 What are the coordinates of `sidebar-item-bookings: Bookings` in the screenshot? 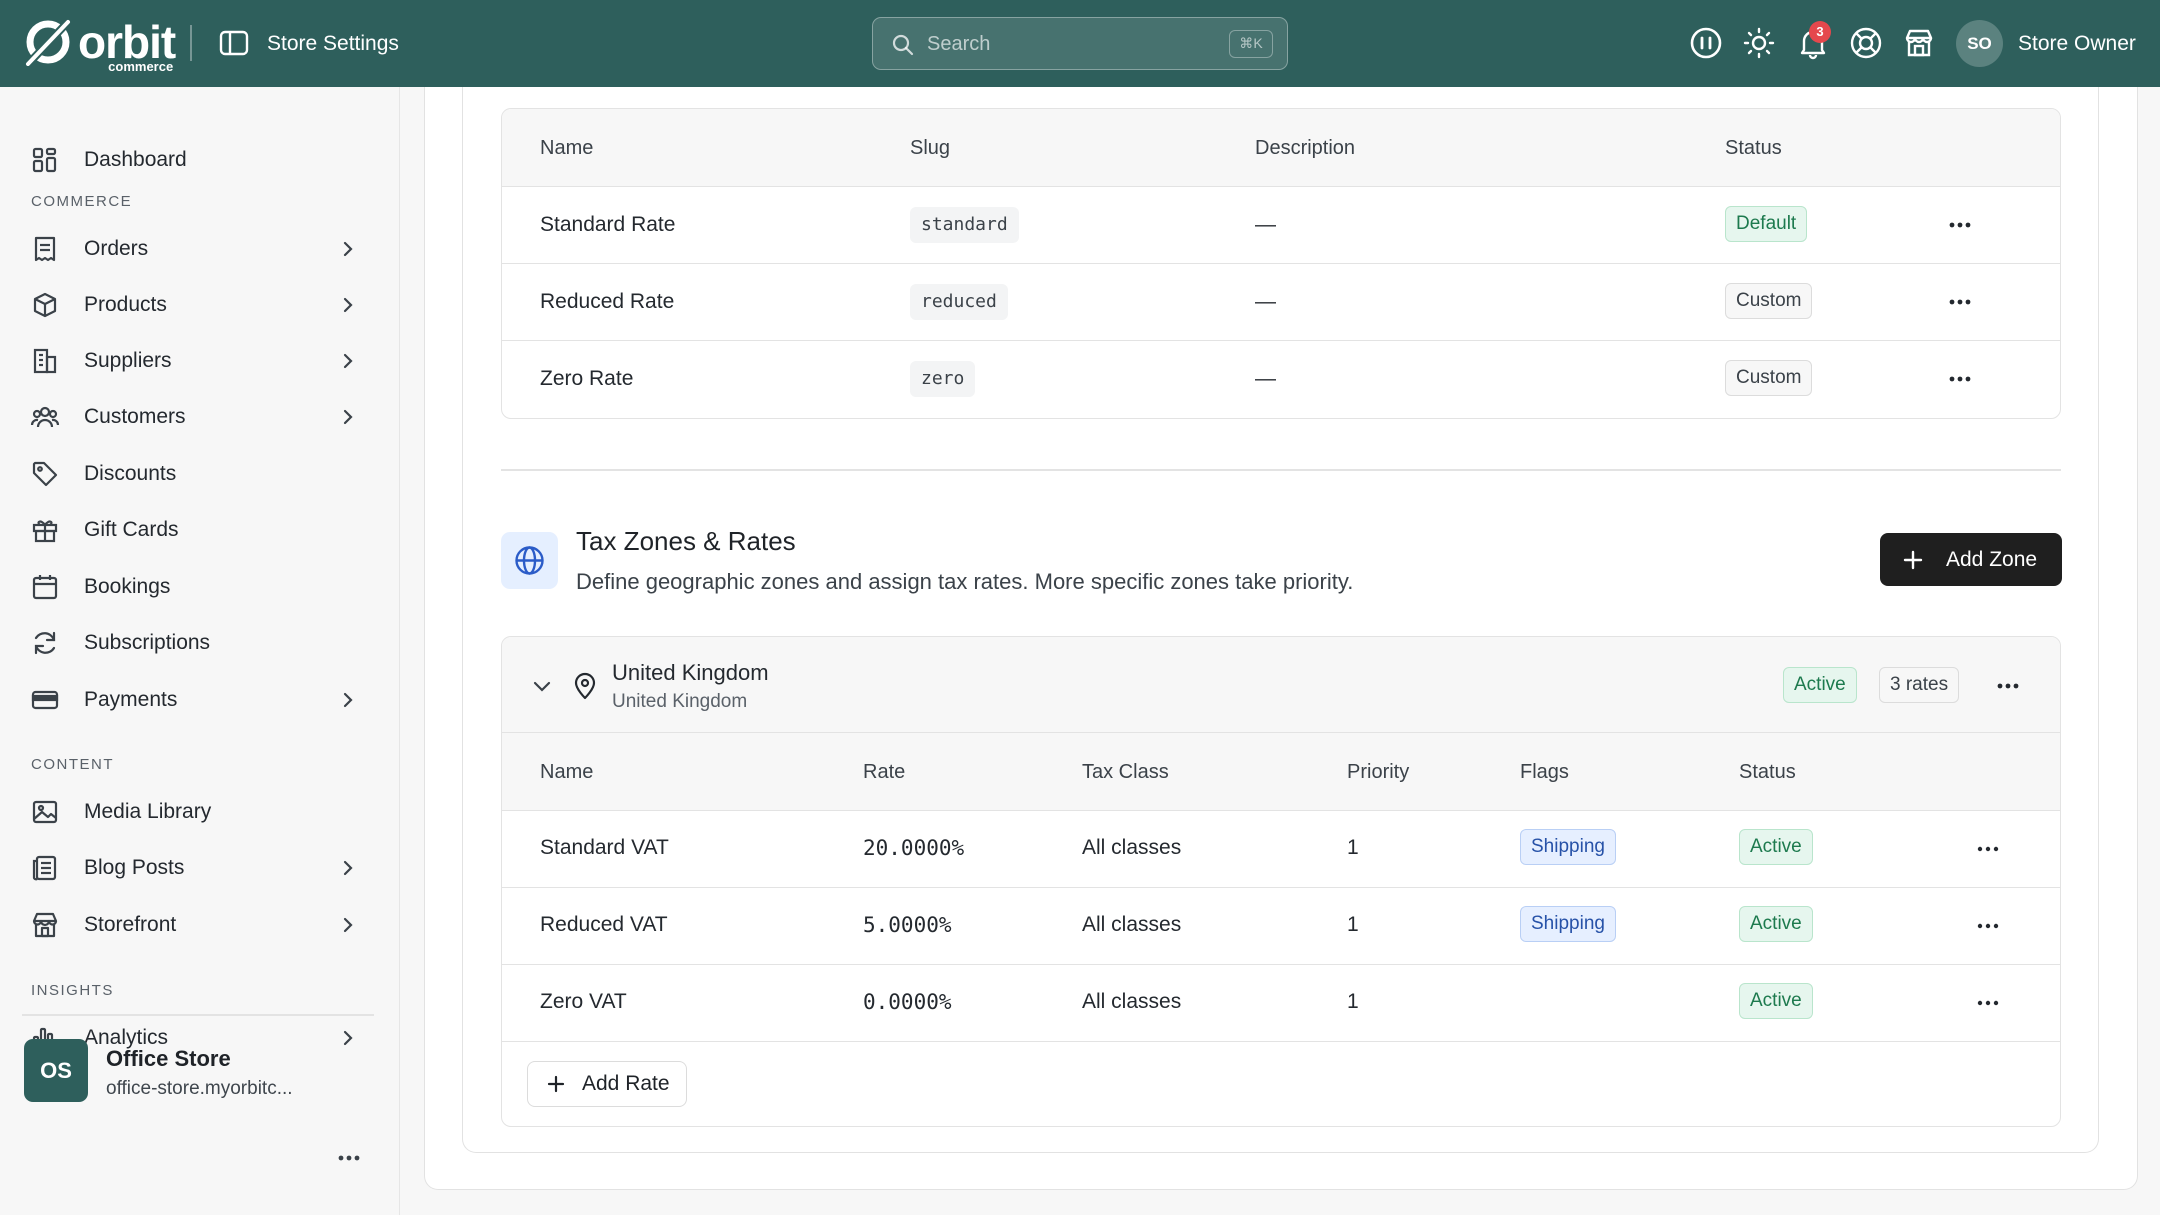 It's located at (200, 587).